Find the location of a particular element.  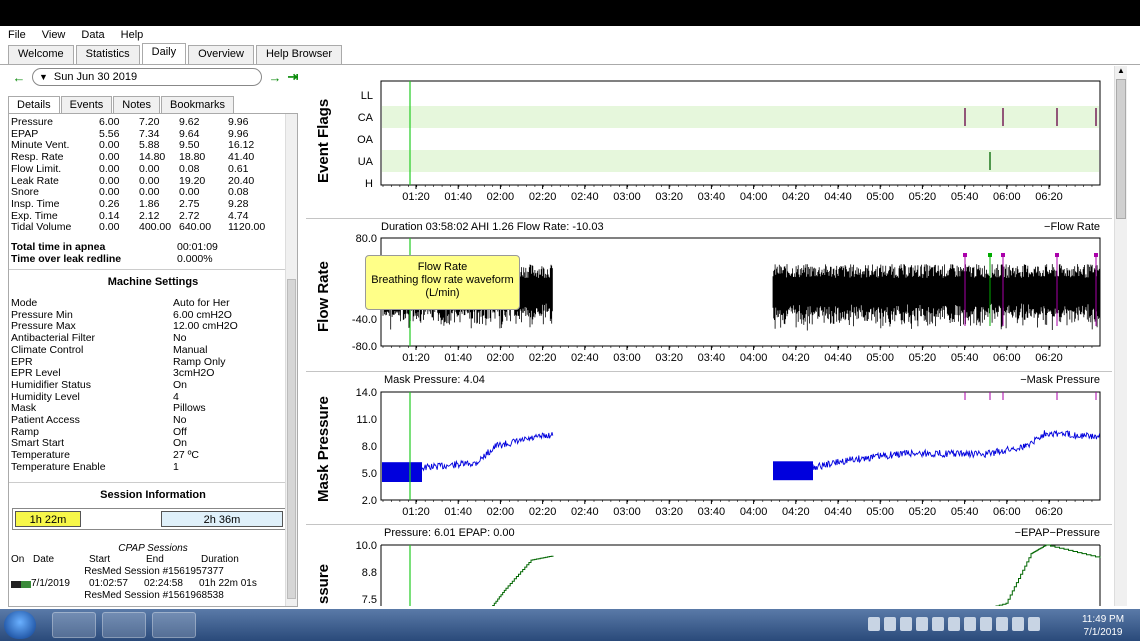

stat-value: 2.75 is located at coordinates (189, 203).